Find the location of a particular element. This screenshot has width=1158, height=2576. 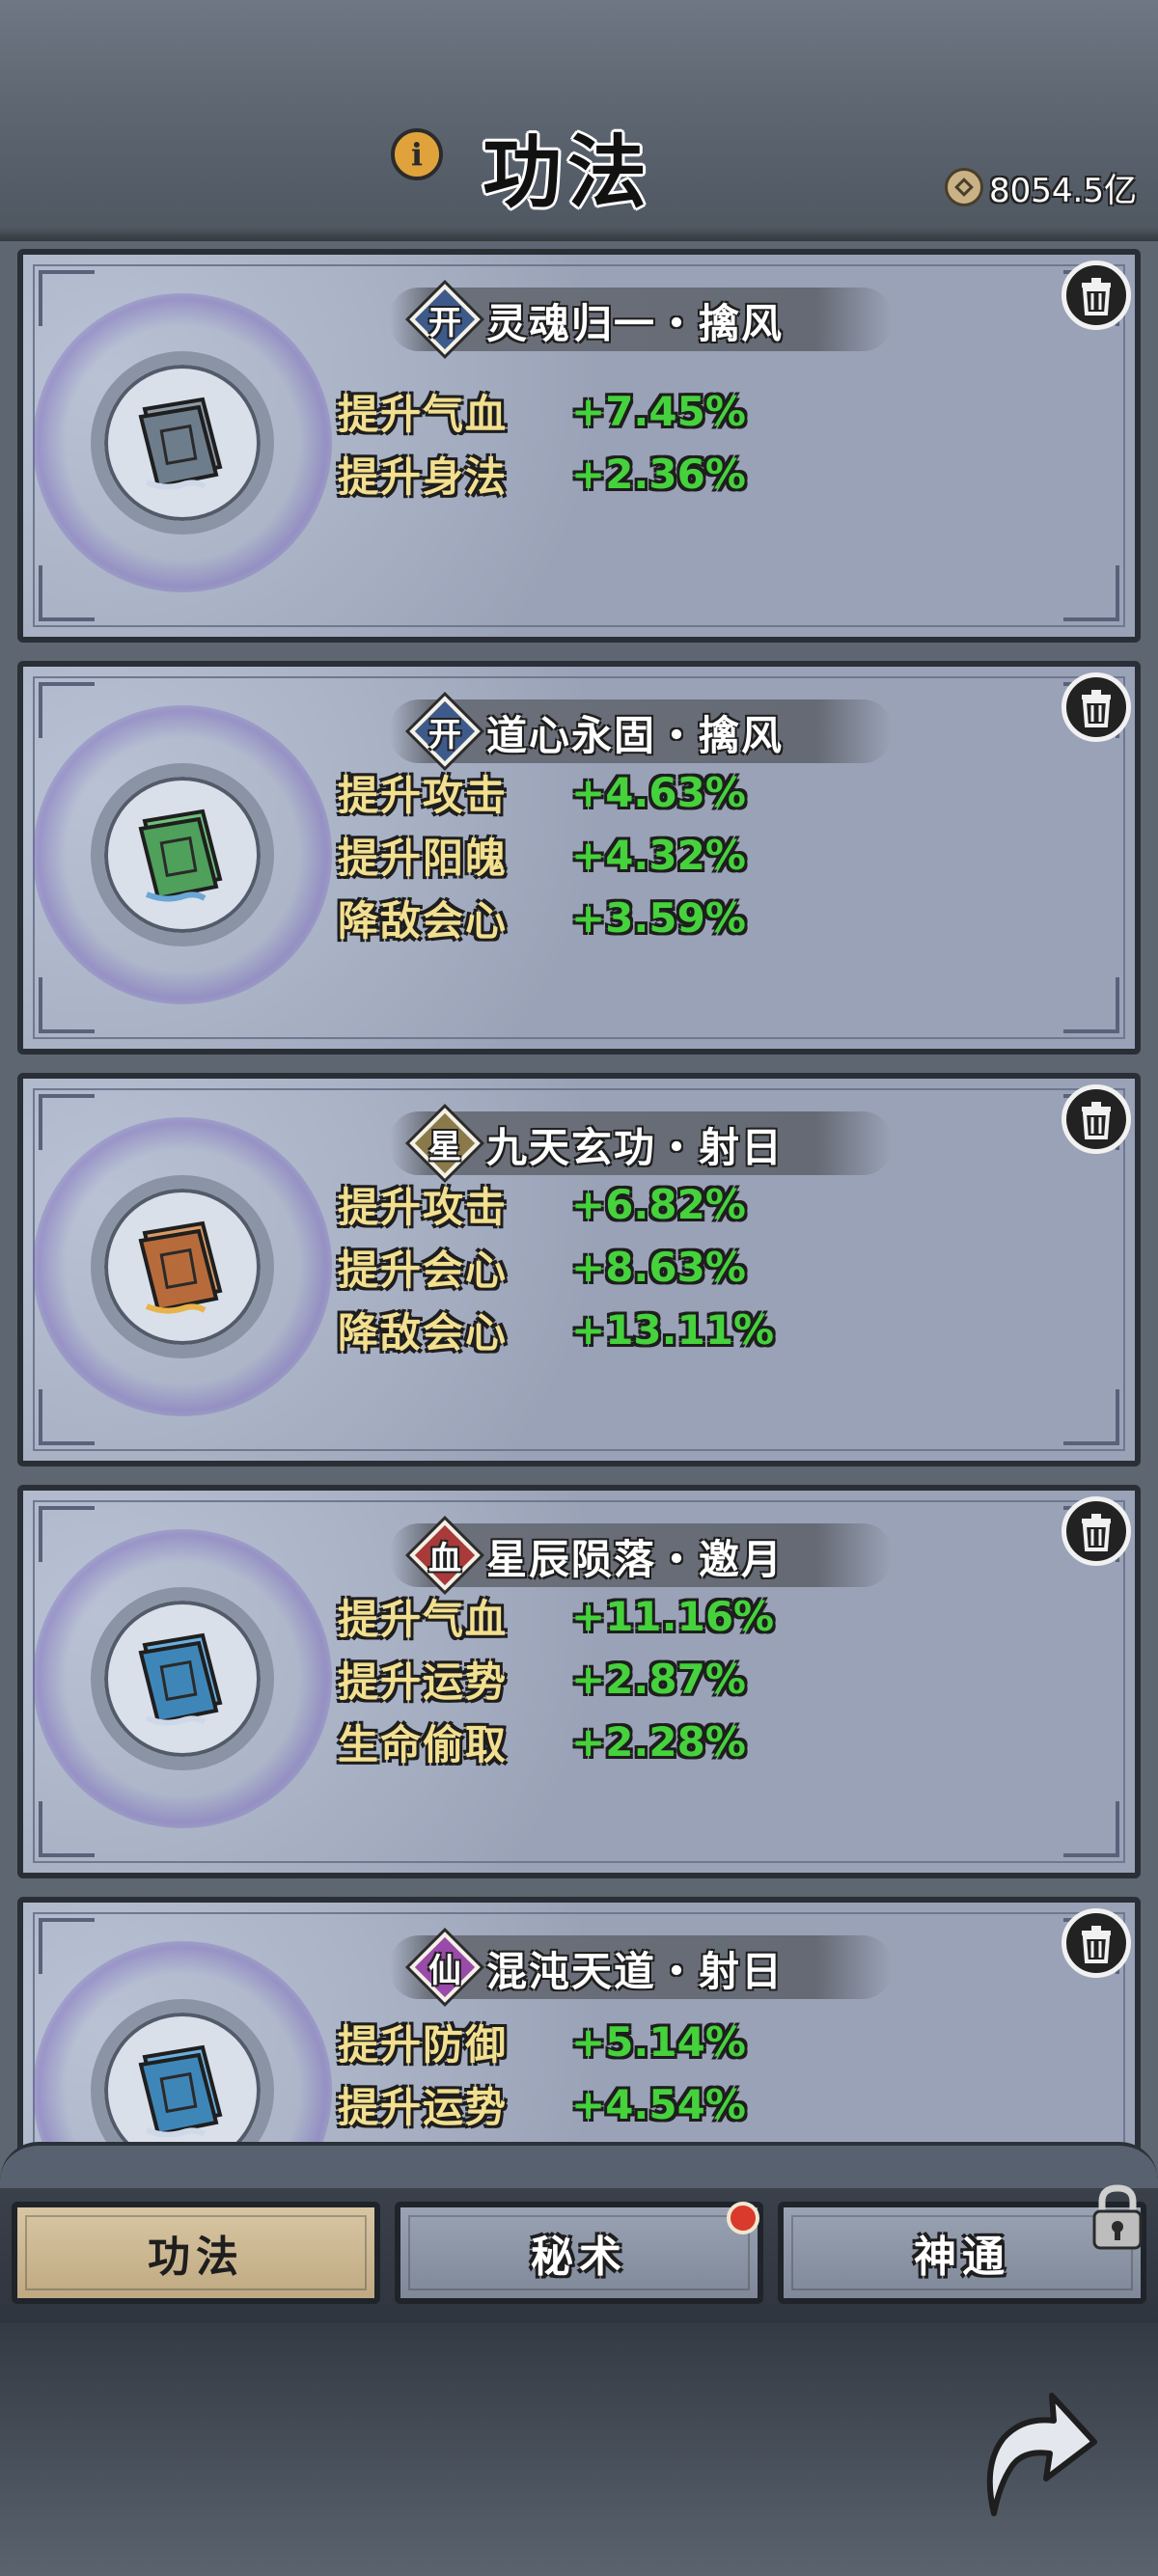

page-title: 功法 is located at coordinates (567, 172).